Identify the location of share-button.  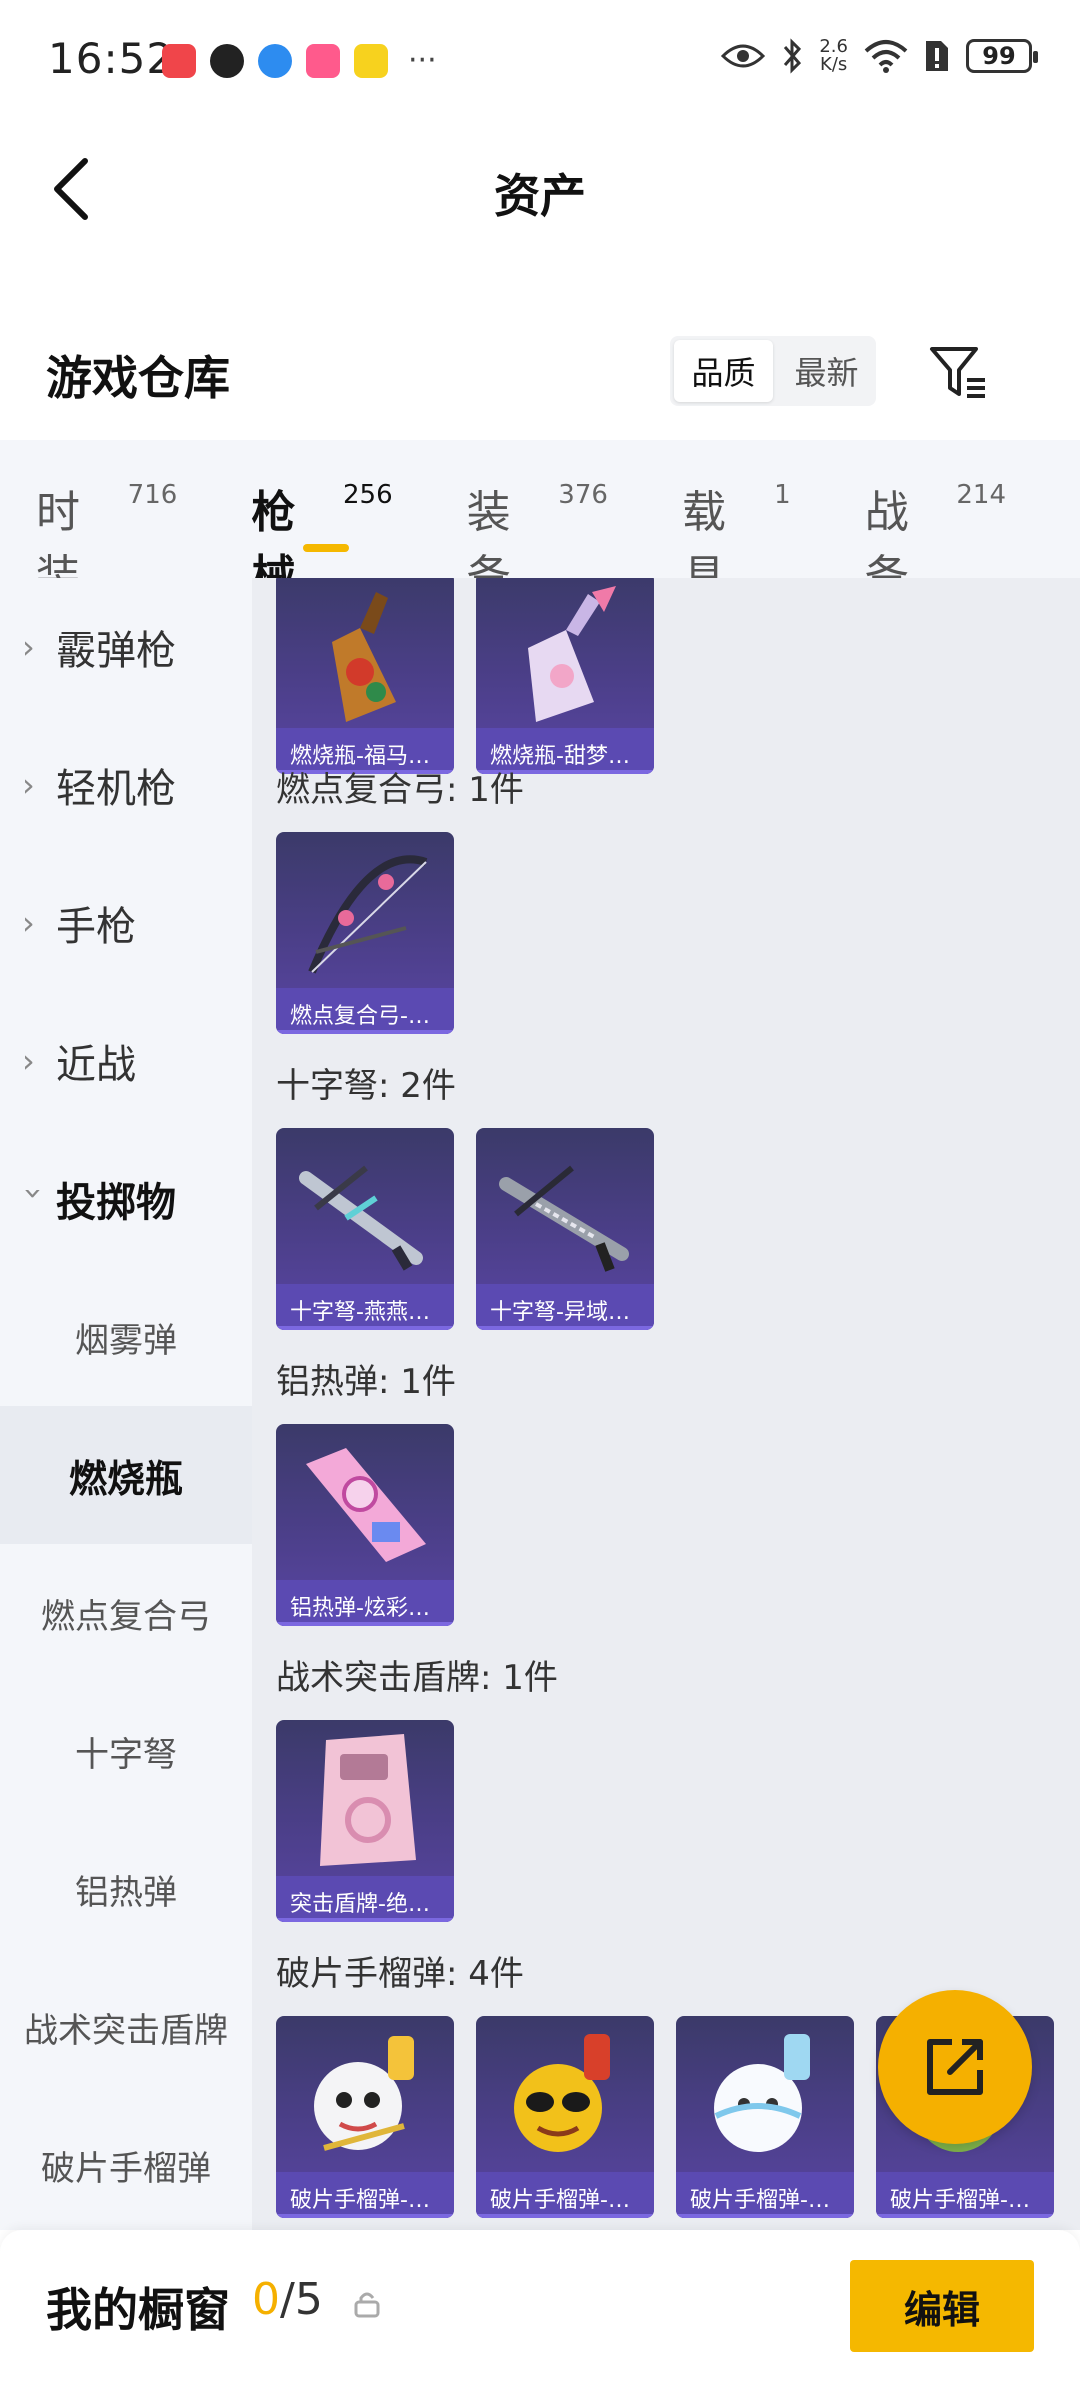
(955, 2067).